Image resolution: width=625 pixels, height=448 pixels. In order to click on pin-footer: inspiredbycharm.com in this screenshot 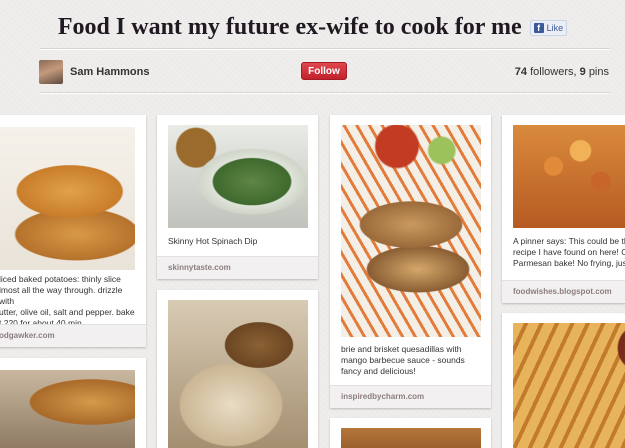, I will do `click(410, 396)`.